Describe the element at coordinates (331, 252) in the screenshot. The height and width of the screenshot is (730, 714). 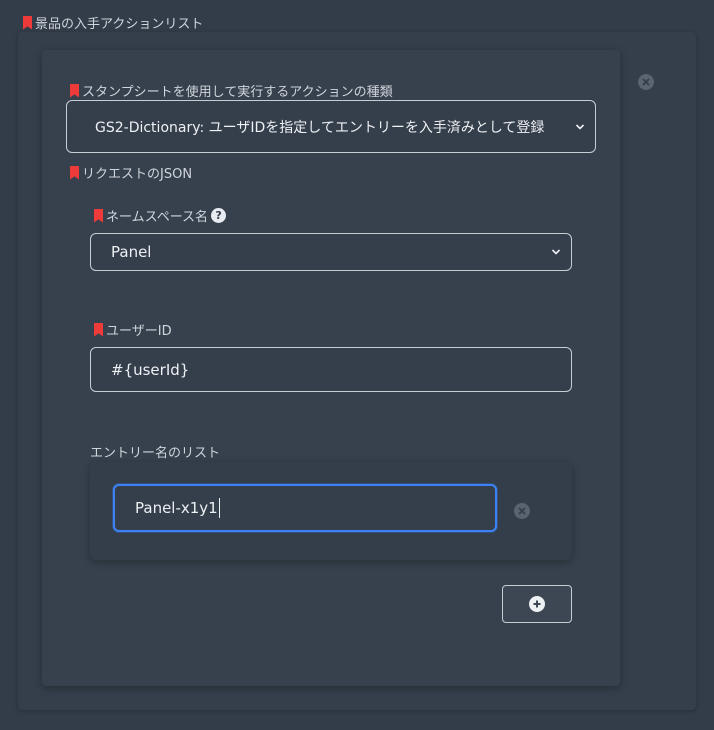
I see `namespace-select: Panel` at that location.